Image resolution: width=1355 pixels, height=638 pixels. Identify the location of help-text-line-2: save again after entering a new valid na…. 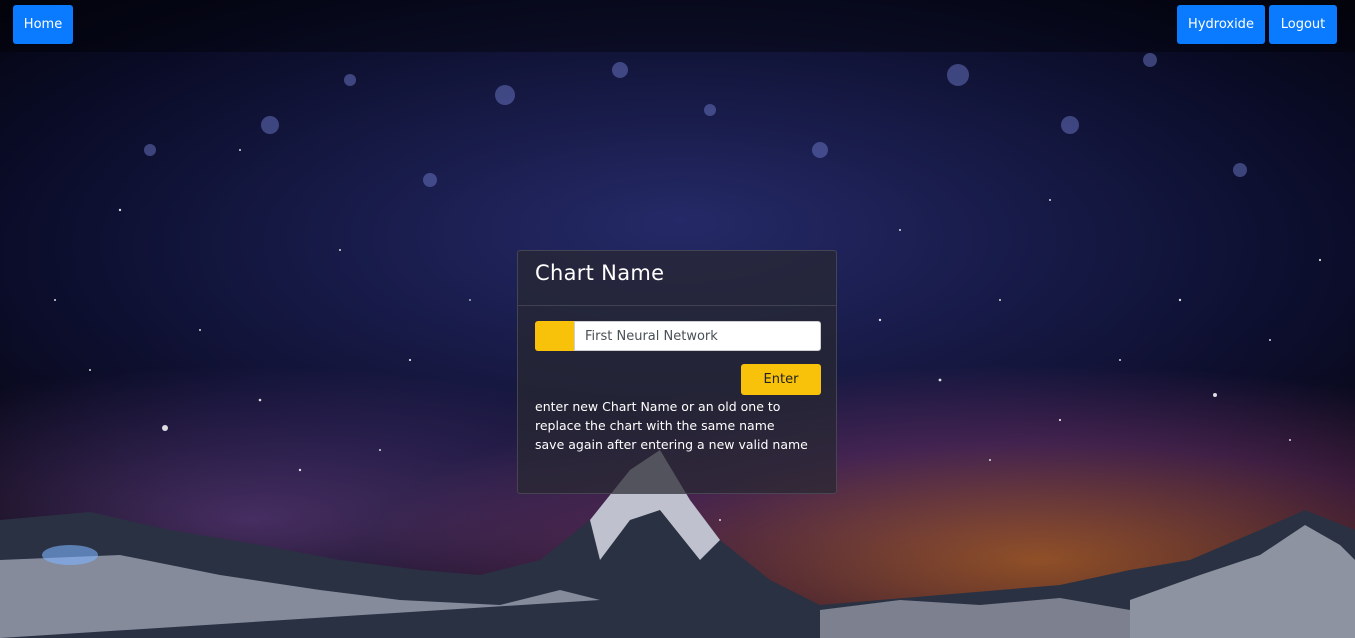
(671, 444).